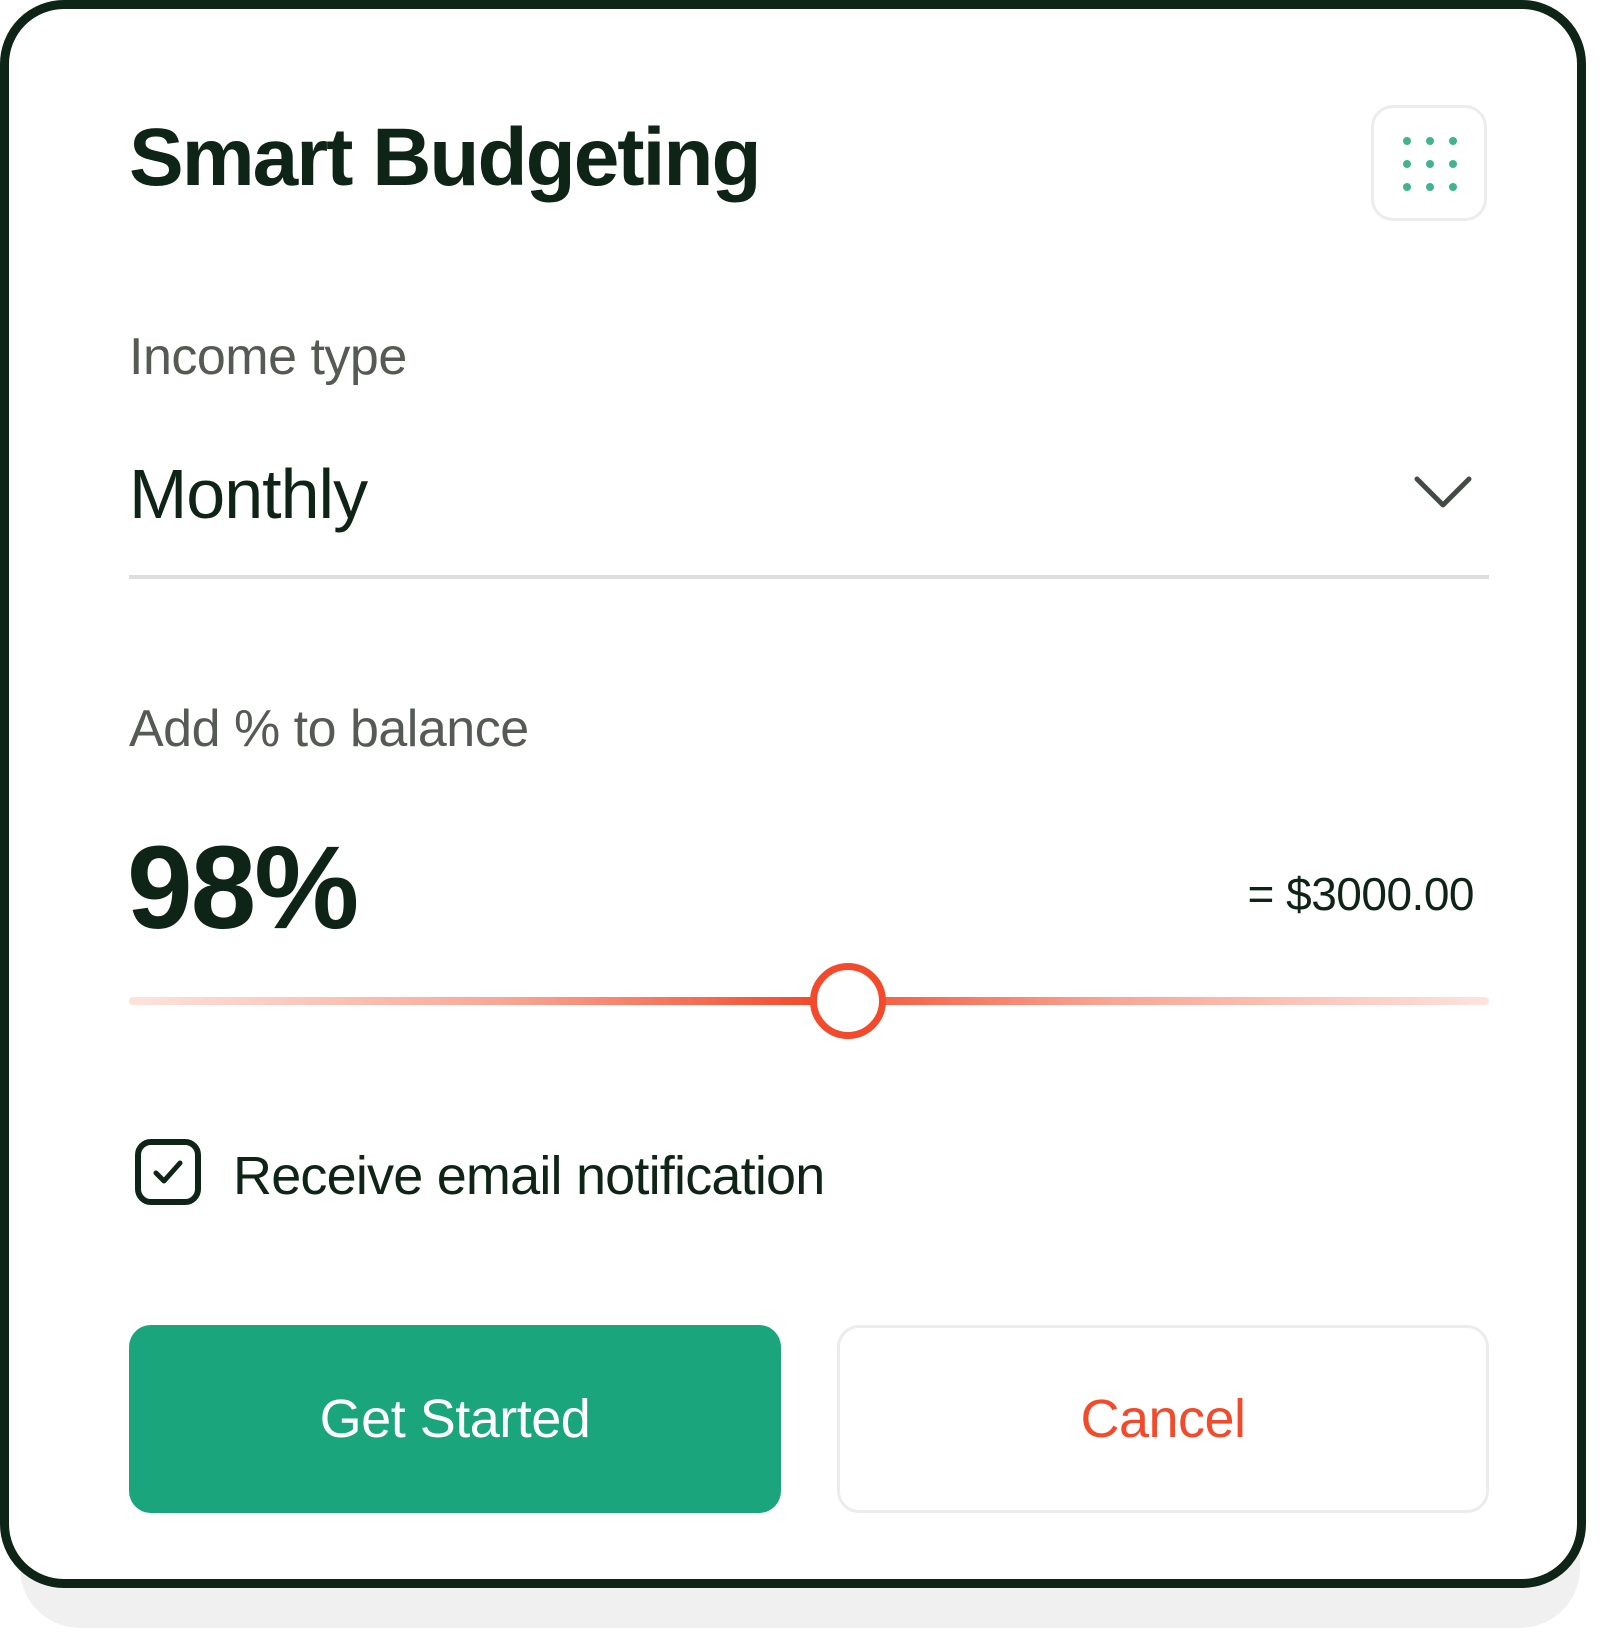 This screenshot has width=1600, height=1632. I want to click on balance-slider, so click(809, 1001).